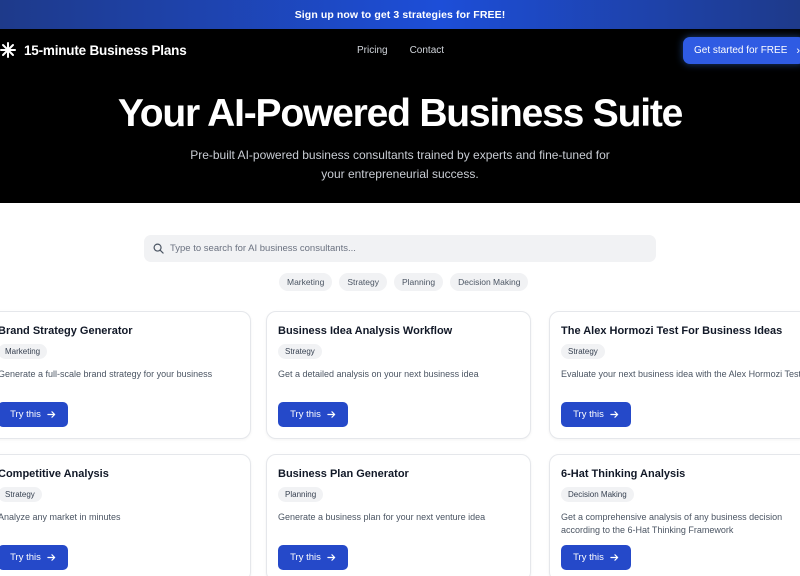 Image resolution: width=800 pixels, height=576 pixels. What do you see at coordinates (418, 282) in the screenshot?
I see `filter-chip-planning: Planning` at bounding box center [418, 282].